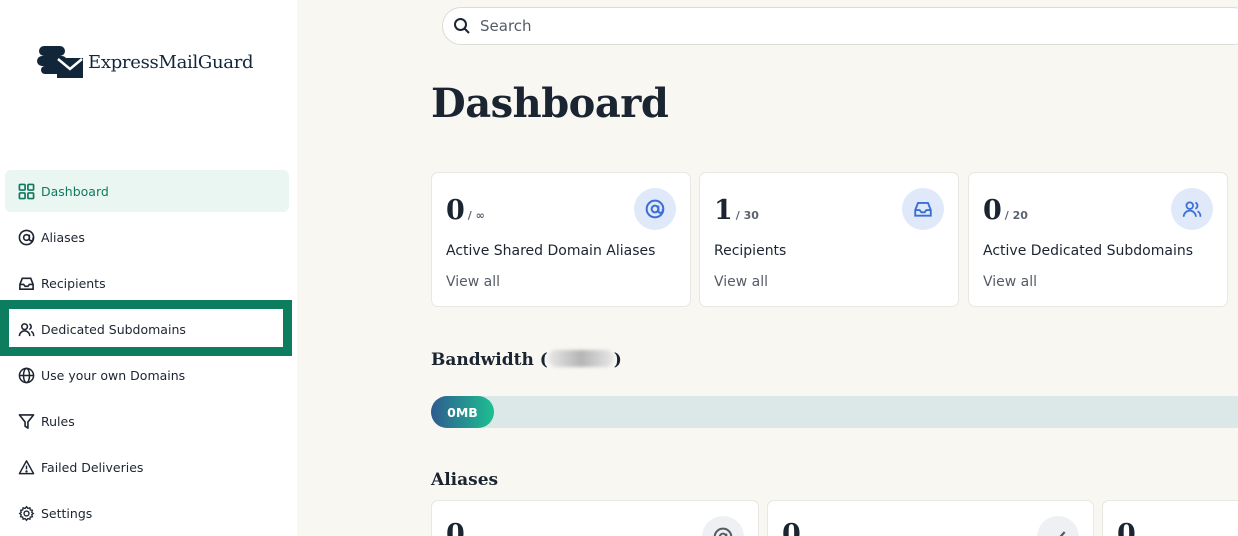 Image resolution: width=1238 pixels, height=536 pixels. Describe the element at coordinates (63, 237) in the screenshot. I see `sidebar-item-label: Aliases` at that location.